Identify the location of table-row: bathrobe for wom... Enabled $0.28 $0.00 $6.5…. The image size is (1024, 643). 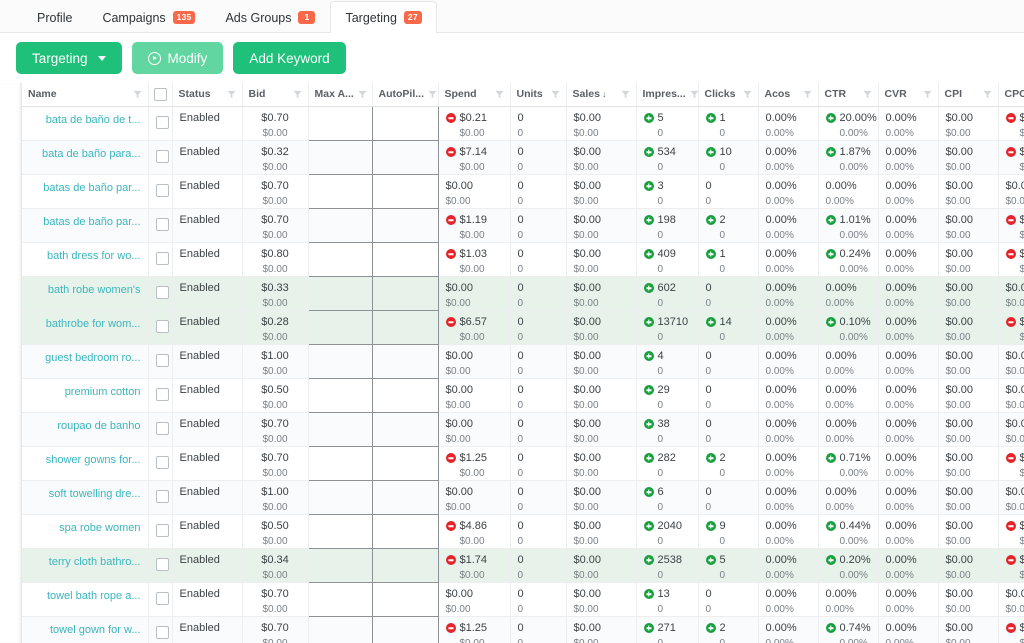
(523, 327).